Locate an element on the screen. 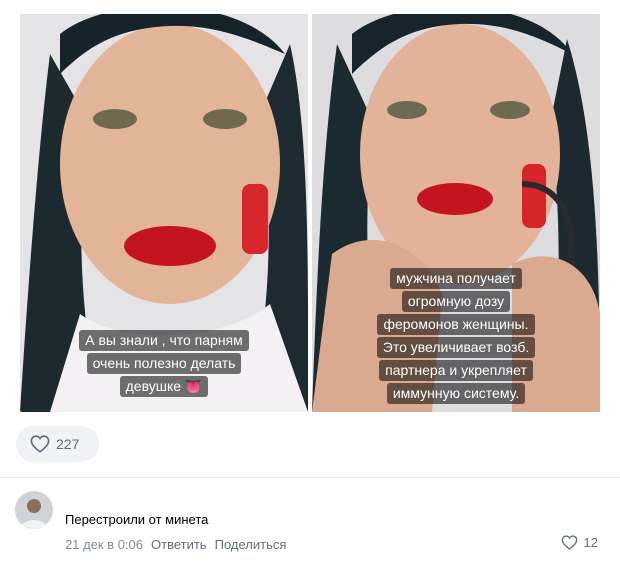  comment-like-button: 12 is located at coordinates (579, 542).